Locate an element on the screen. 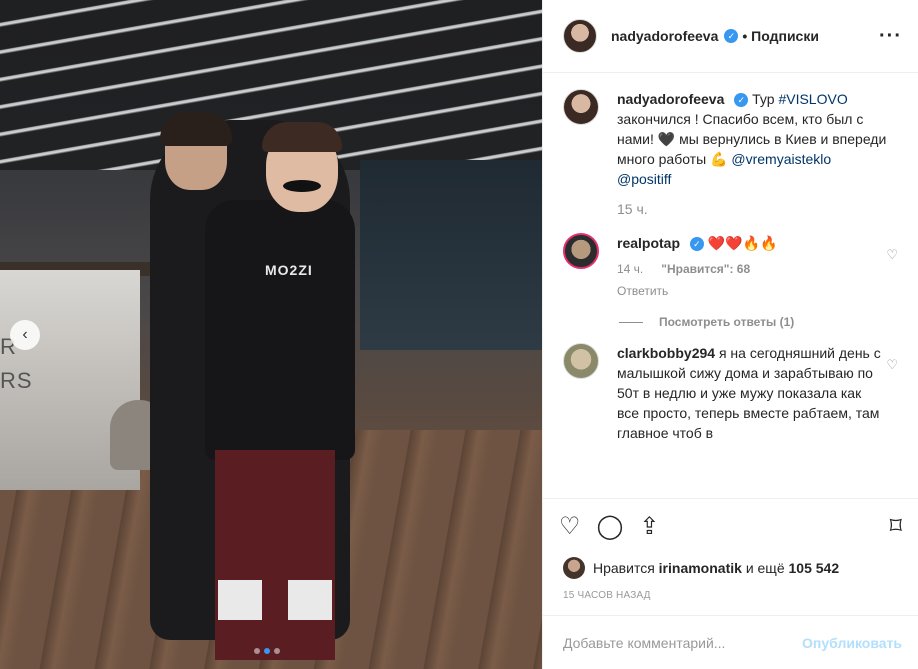 This screenshot has width=918, height=669. carousel-dots is located at coordinates (267, 651).